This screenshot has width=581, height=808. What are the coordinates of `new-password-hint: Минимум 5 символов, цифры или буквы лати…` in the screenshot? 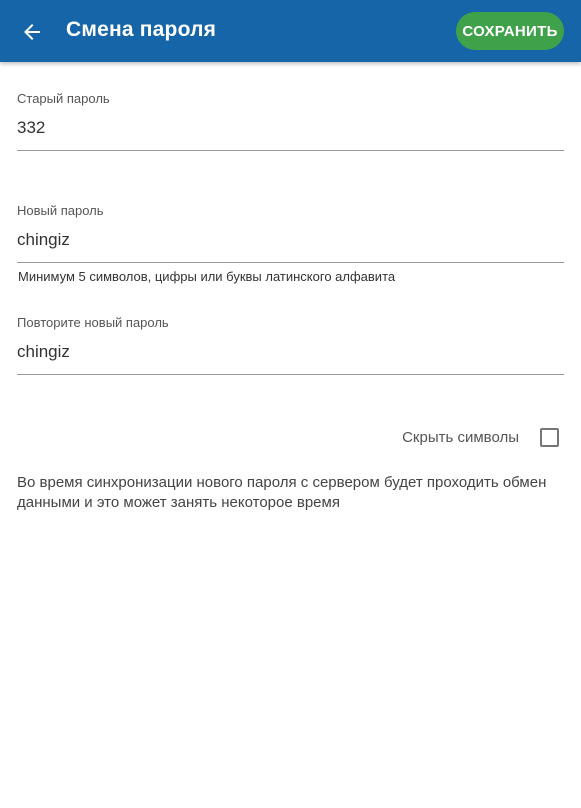 It's located at (207, 276).